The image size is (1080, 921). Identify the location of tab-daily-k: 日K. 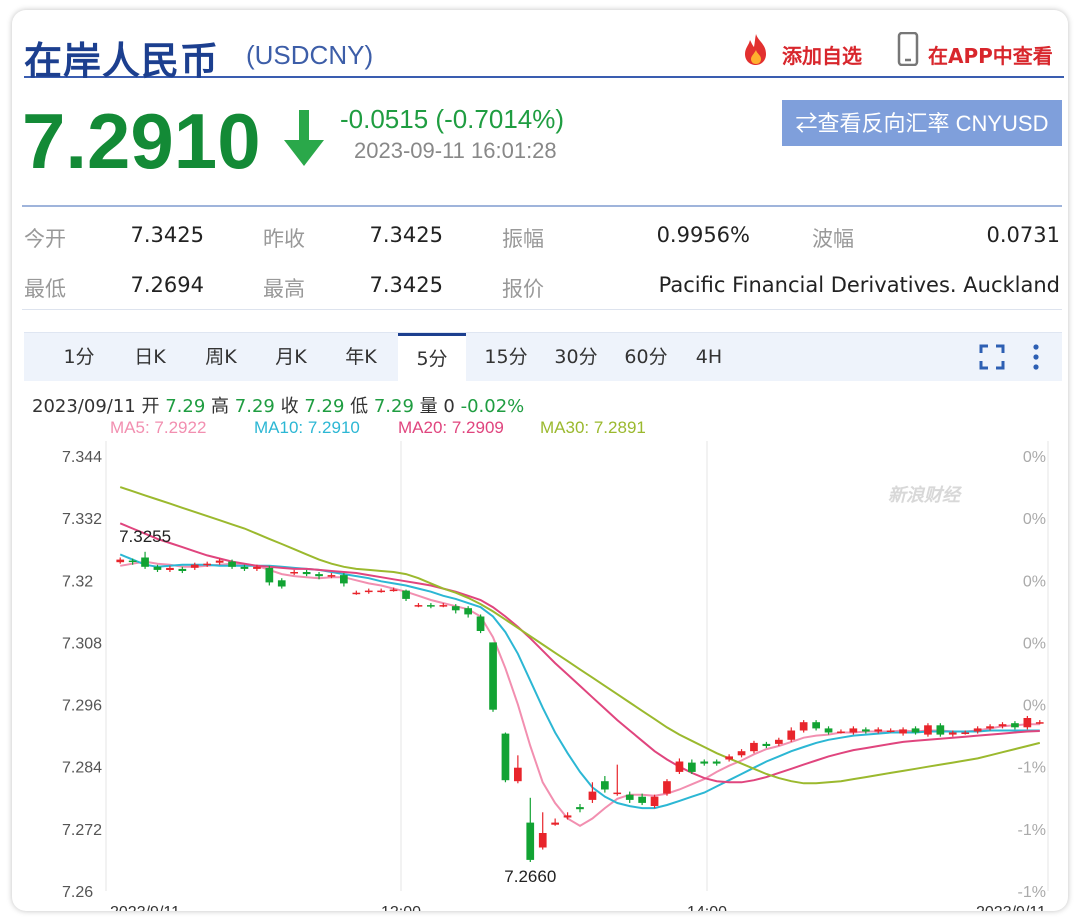
(150, 357).